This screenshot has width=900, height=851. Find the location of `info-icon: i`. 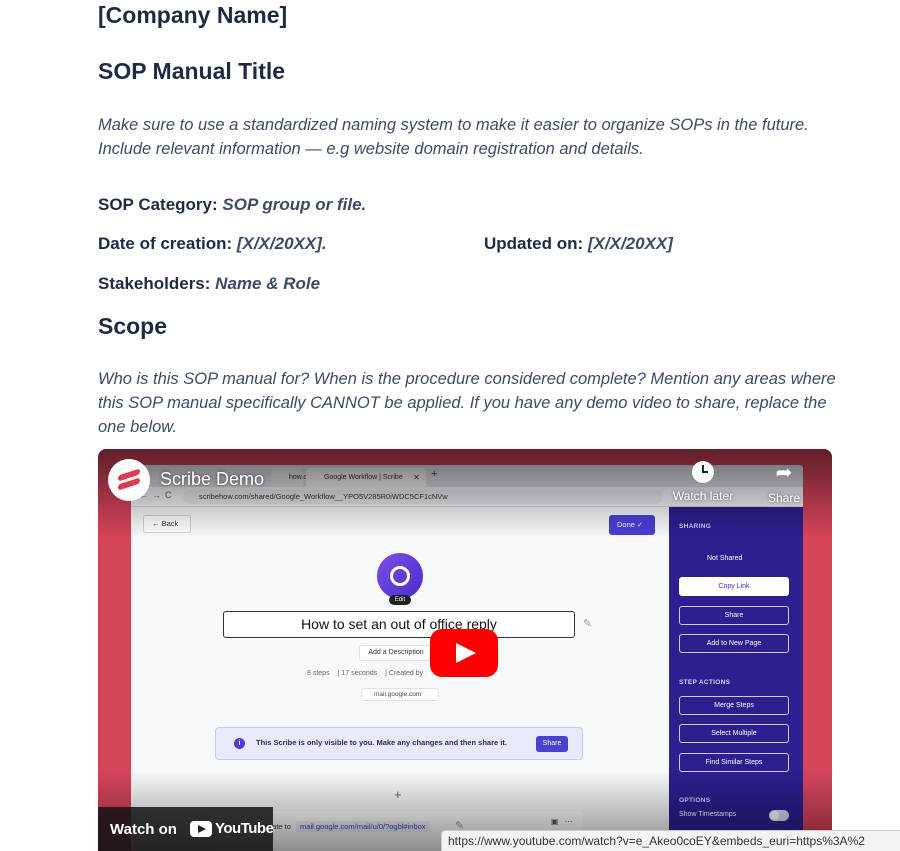

info-icon: i is located at coordinates (239, 743).